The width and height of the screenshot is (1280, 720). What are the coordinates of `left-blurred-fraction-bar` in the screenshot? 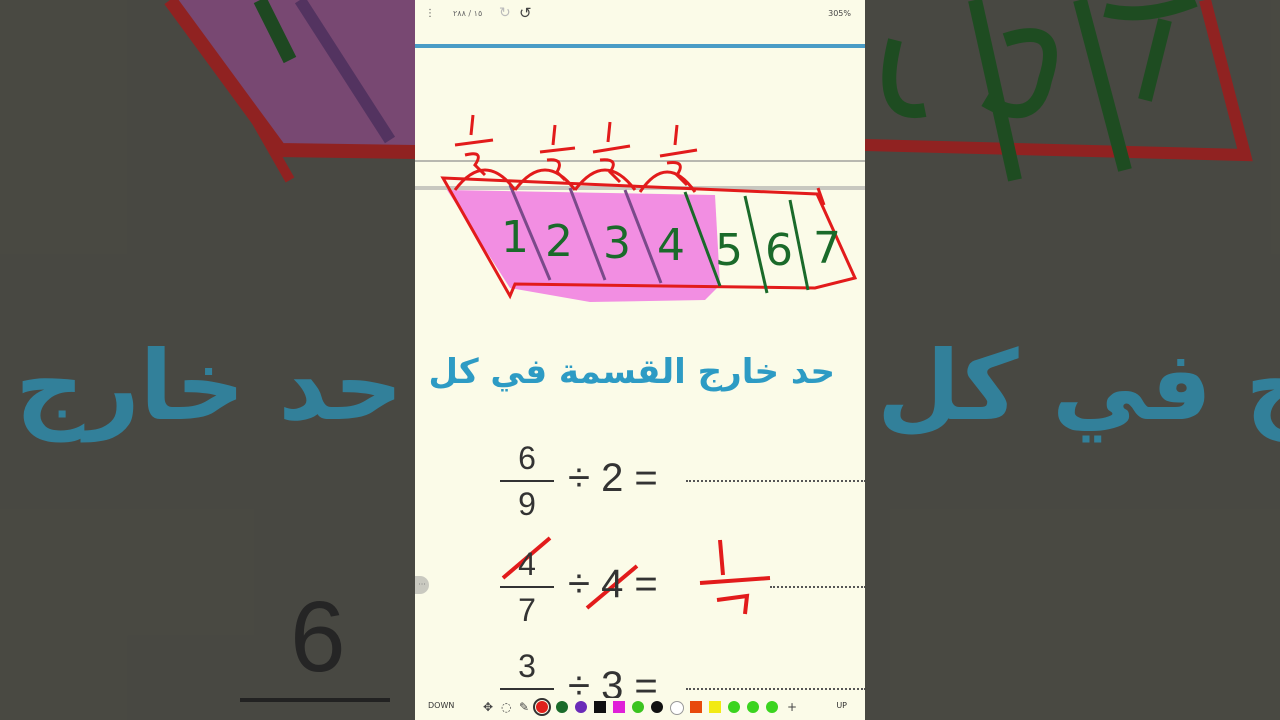 It's located at (315, 700).